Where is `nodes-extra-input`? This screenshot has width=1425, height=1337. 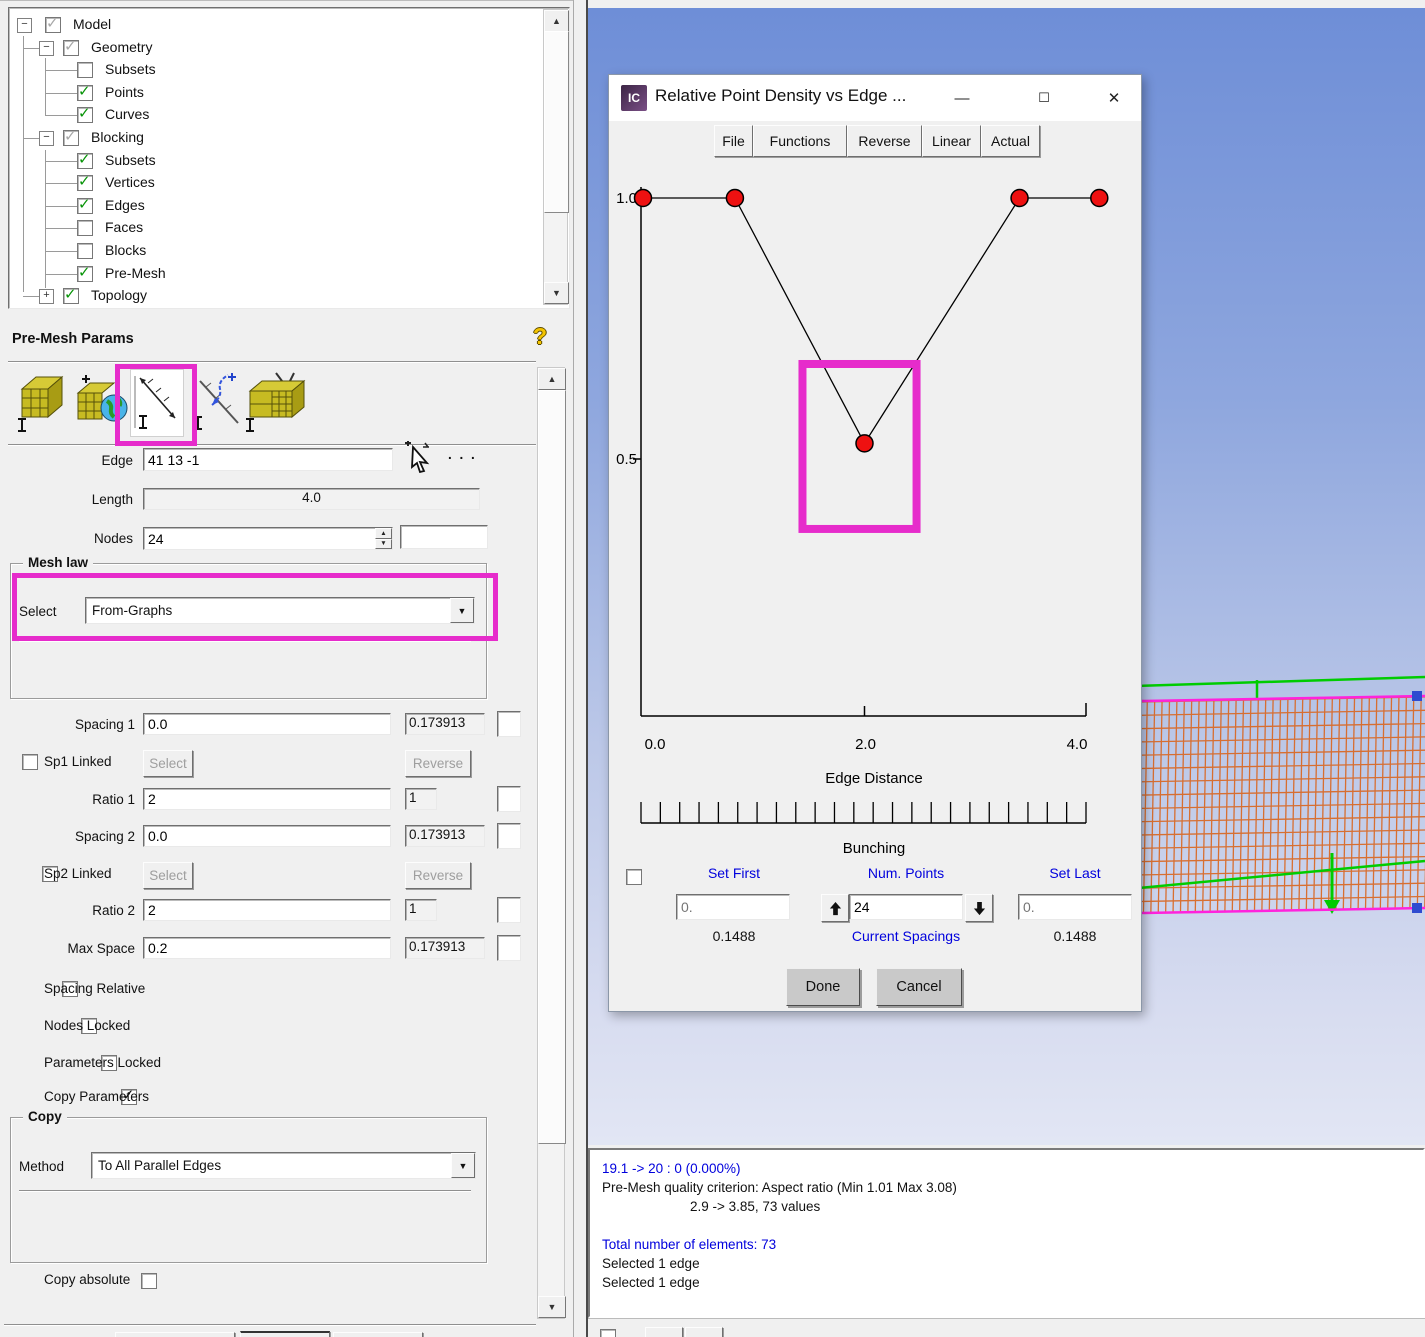 nodes-extra-input is located at coordinates (444, 537).